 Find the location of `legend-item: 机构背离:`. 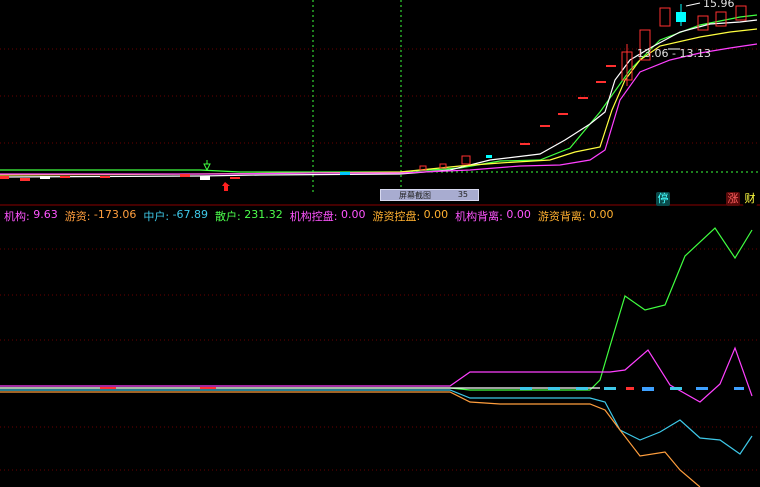

legend-item: 机构背离: is located at coordinates (477, 216).